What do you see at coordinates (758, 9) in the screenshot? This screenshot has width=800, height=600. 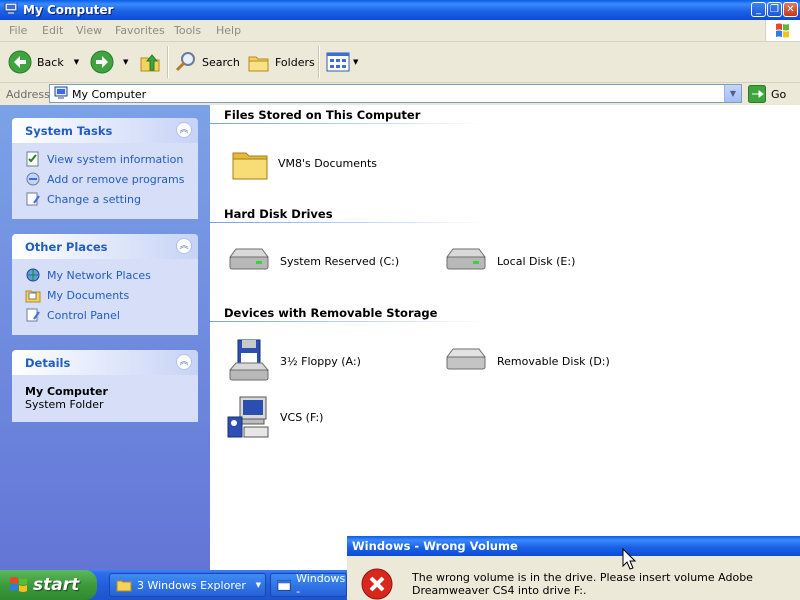 I see `minimize-button: _` at bounding box center [758, 9].